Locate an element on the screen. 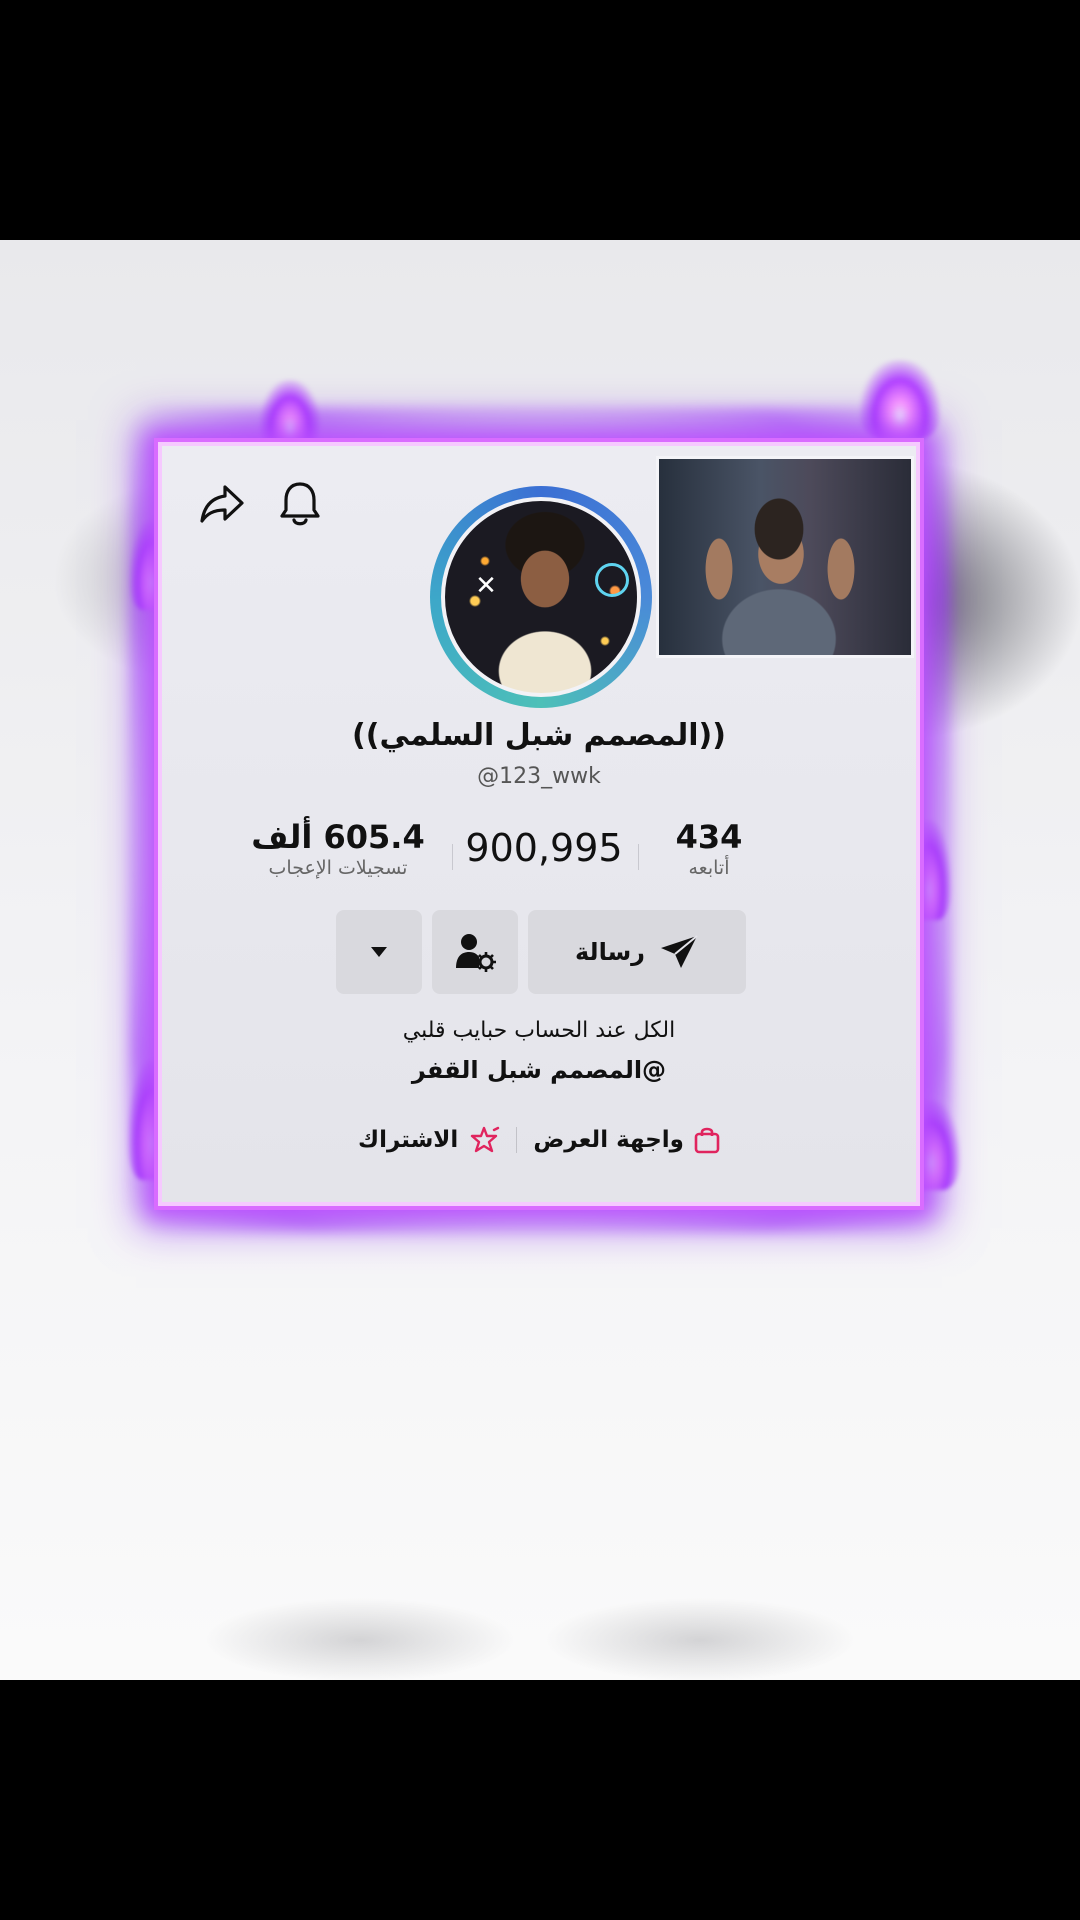 This screenshot has width=1080, height=1920. stat-likes: 605.4 ألف تسجيلات الإعجاب is located at coordinates (338, 849).